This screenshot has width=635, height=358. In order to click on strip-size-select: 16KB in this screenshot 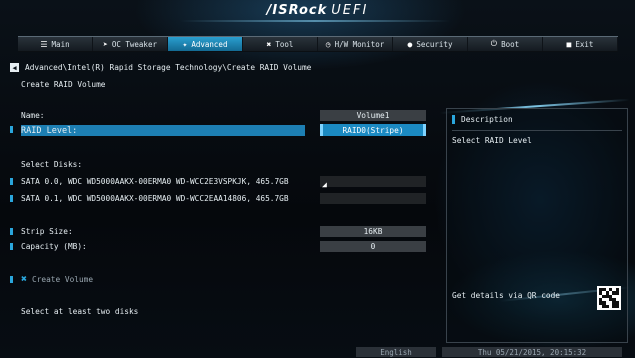, I will do `click(373, 231)`.